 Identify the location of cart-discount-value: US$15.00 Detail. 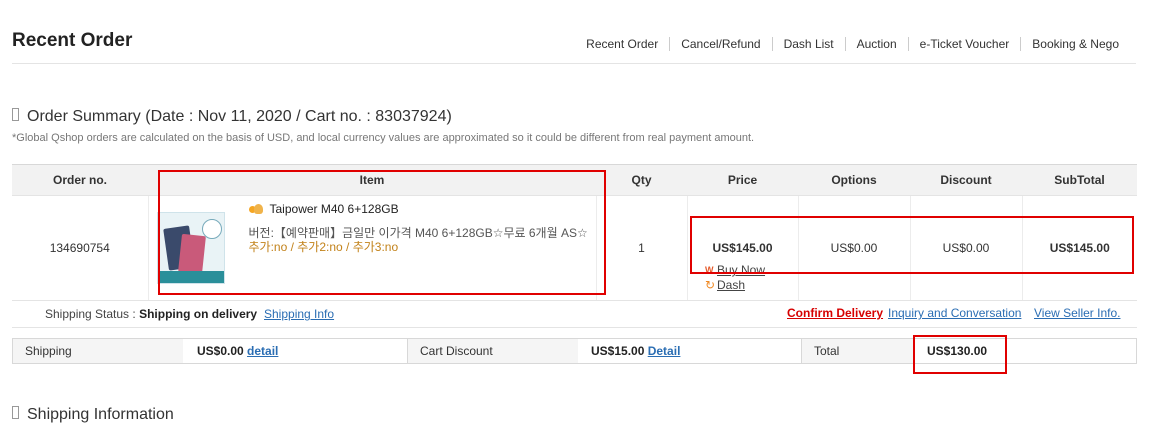
(636, 351).